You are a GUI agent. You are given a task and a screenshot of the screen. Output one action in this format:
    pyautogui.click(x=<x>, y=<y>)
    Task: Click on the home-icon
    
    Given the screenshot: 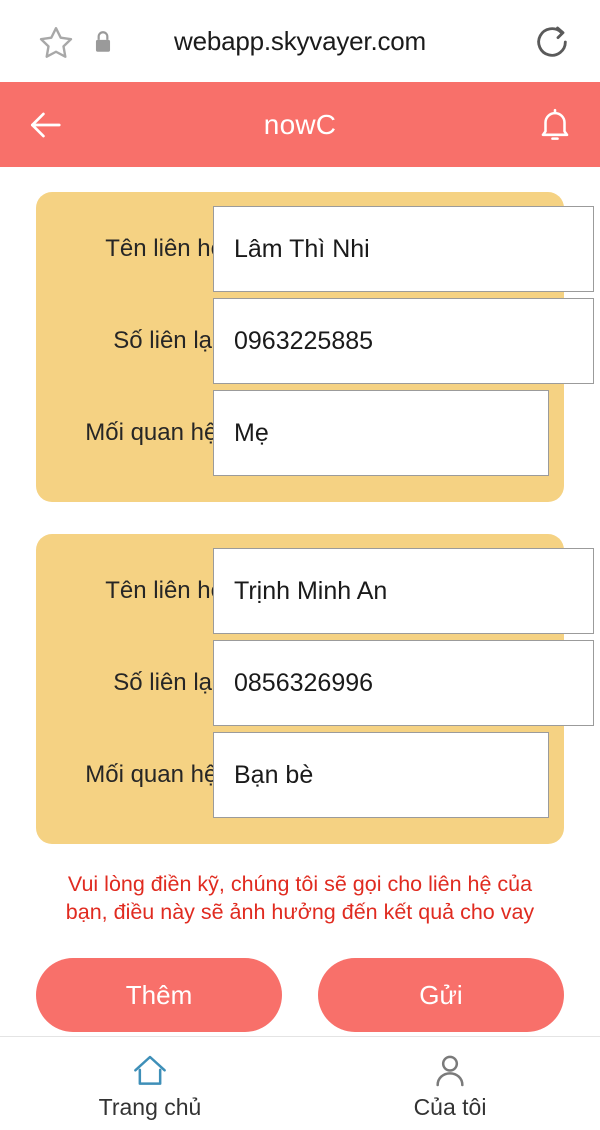 What is the action you would take?
    pyautogui.click(x=150, y=1071)
    